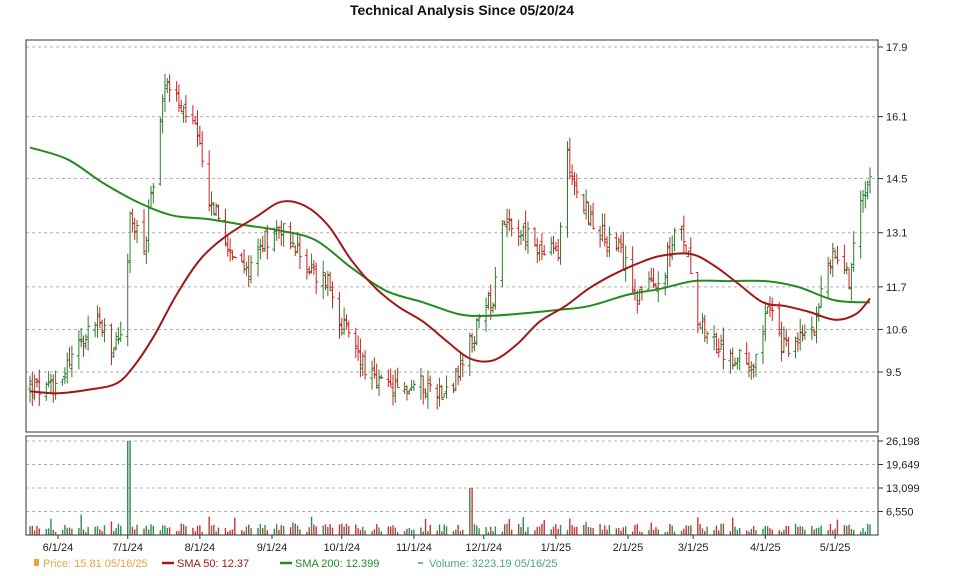 The width and height of the screenshot is (960, 576). I want to click on legend-price-label: Price: 15.81 05/16/25, so click(95, 564).